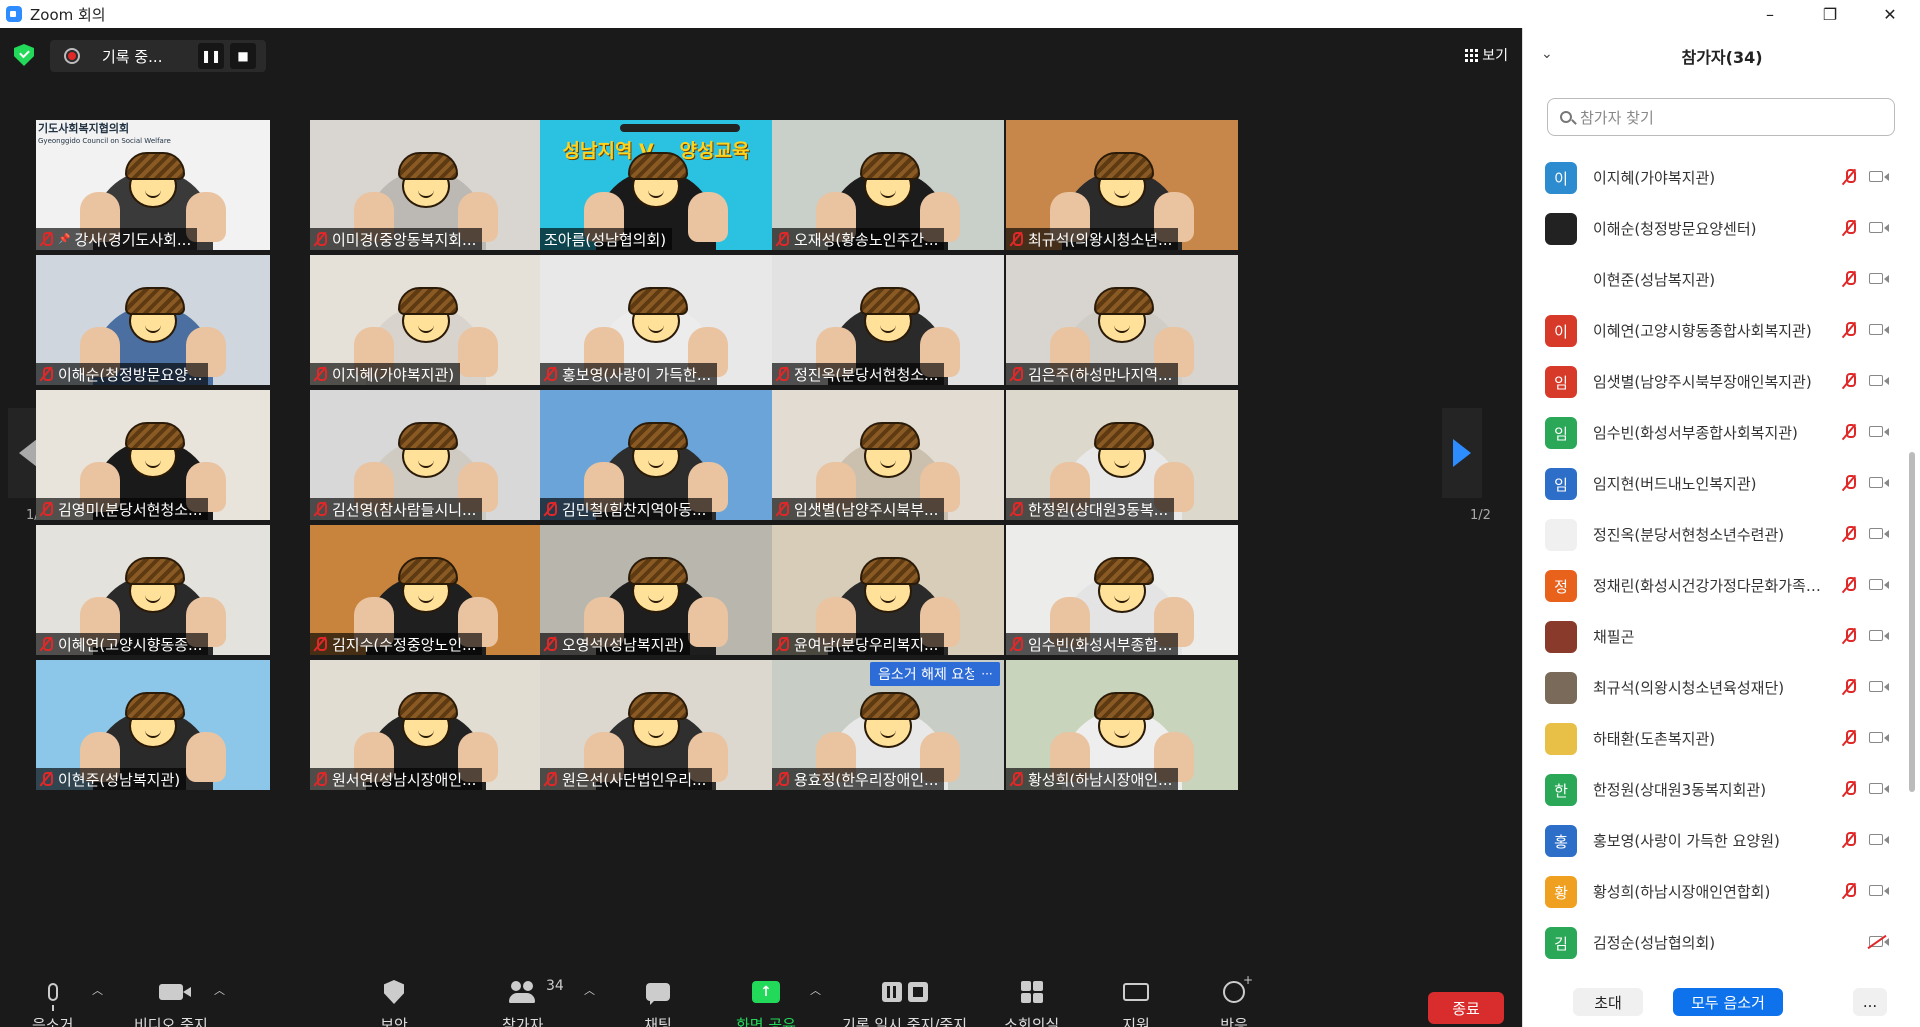 The width and height of the screenshot is (1920, 1027). I want to click on participant-list-item: 정 정채린(화성시건강가정다문화가족지원센터), so click(1716, 585).